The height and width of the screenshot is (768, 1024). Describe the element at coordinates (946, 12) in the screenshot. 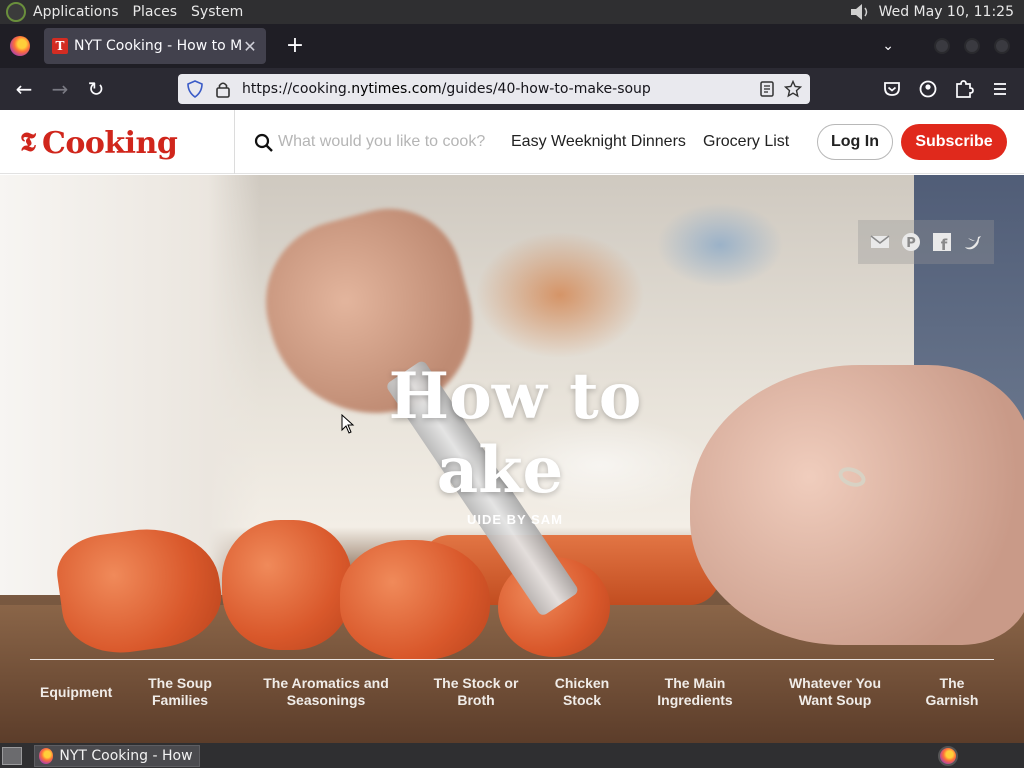

I see `clock: Wed May 10, 11:25` at that location.